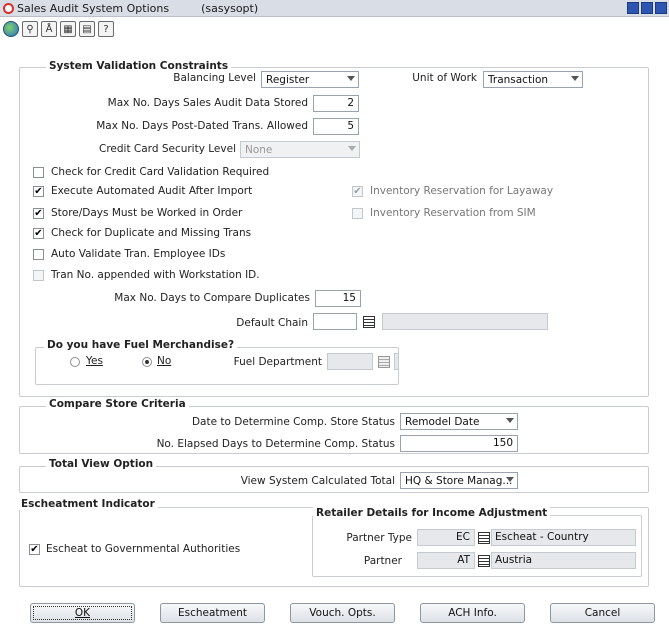 This screenshot has width=669, height=634. What do you see at coordinates (647, 8) in the screenshot?
I see `maximize-icon` at bounding box center [647, 8].